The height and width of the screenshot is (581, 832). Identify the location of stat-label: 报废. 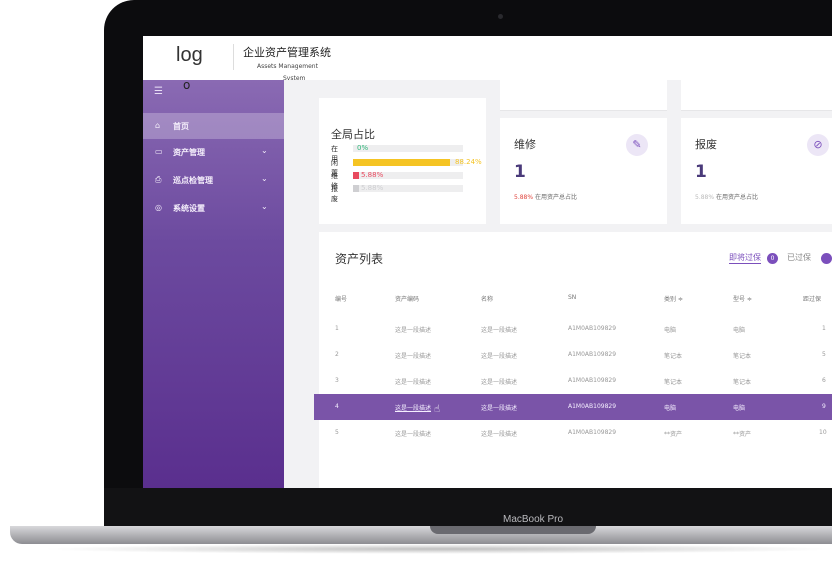
(334, 194).